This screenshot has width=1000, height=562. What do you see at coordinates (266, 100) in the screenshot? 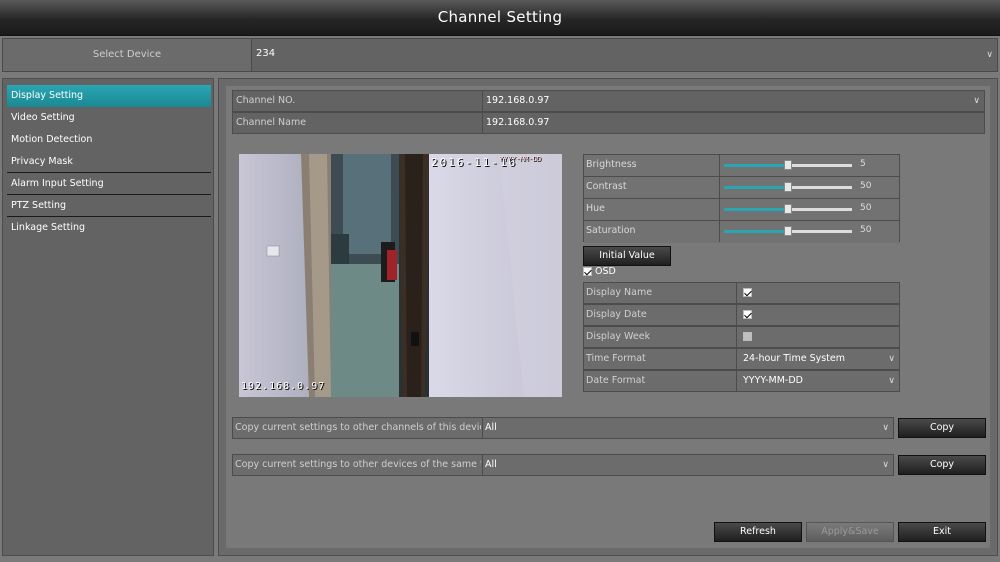
I see `channel-no-label: Channel NO.` at bounding box center [266, 100].